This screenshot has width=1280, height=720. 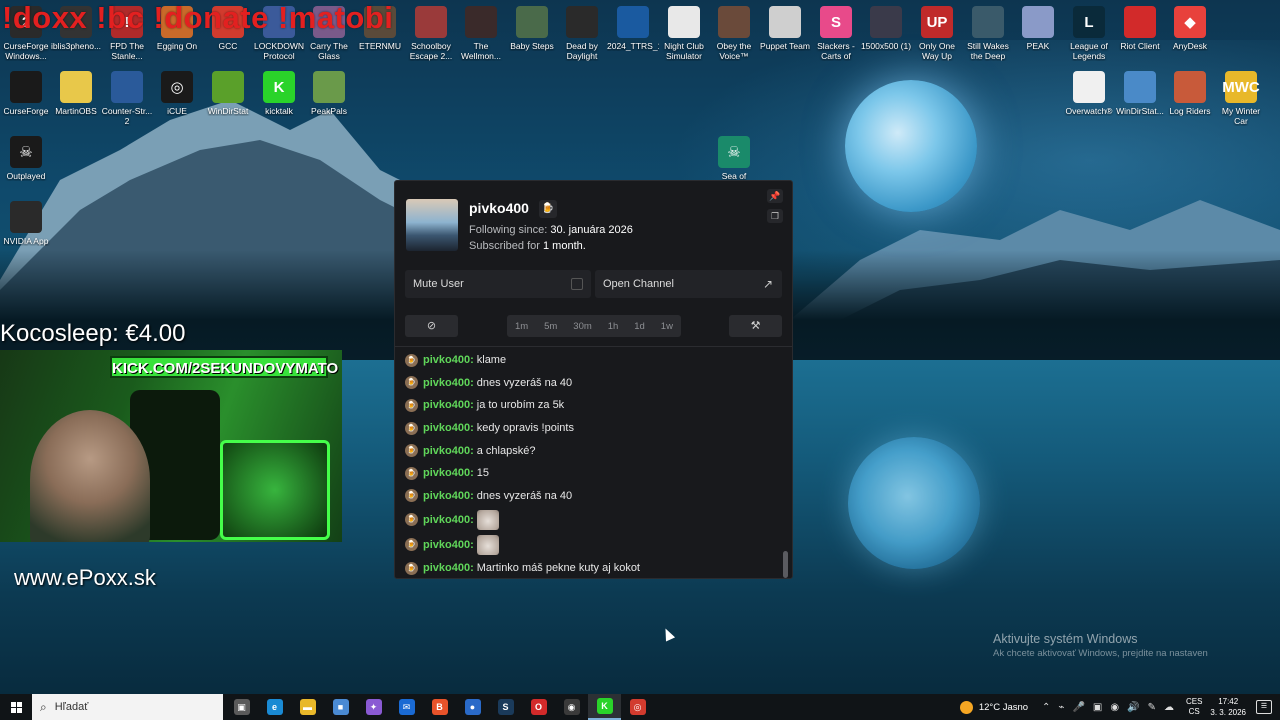 What do you see at coordinates (482, 473) in the screenshot?
I see `chat-message-text: 15` at bounding box center [482, 473].